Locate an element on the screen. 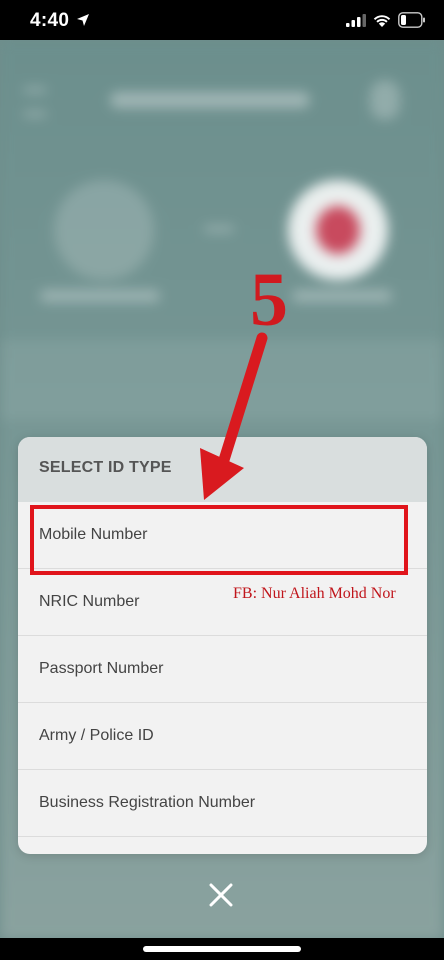 The height and width of the screenshot is (960, 444). wifi-icon is located at coordinates (382, 21).